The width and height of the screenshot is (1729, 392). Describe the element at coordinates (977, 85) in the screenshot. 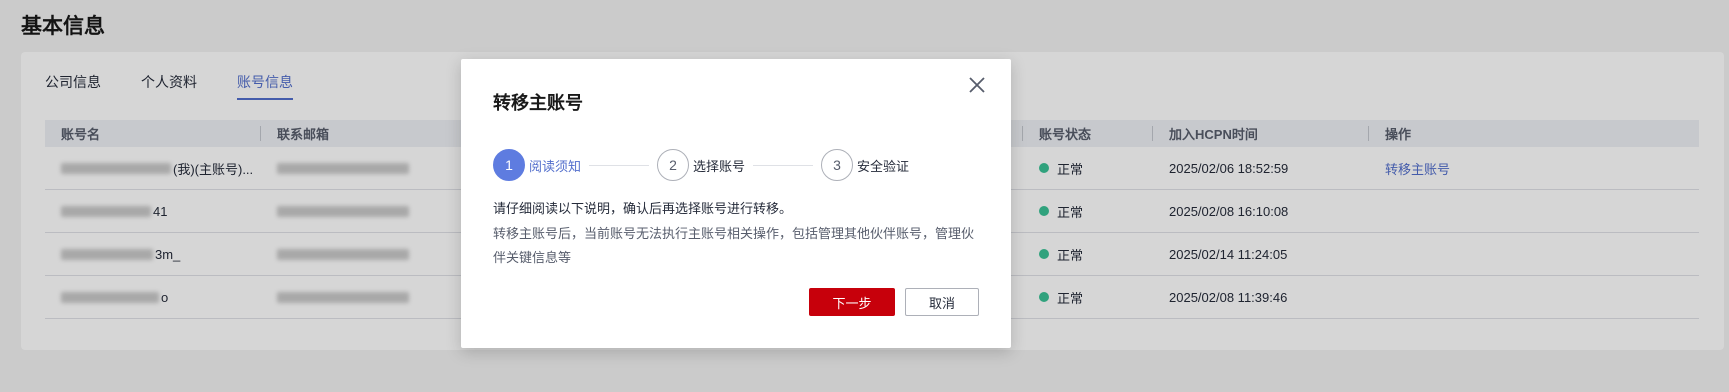

I see `close-icon` at that location.